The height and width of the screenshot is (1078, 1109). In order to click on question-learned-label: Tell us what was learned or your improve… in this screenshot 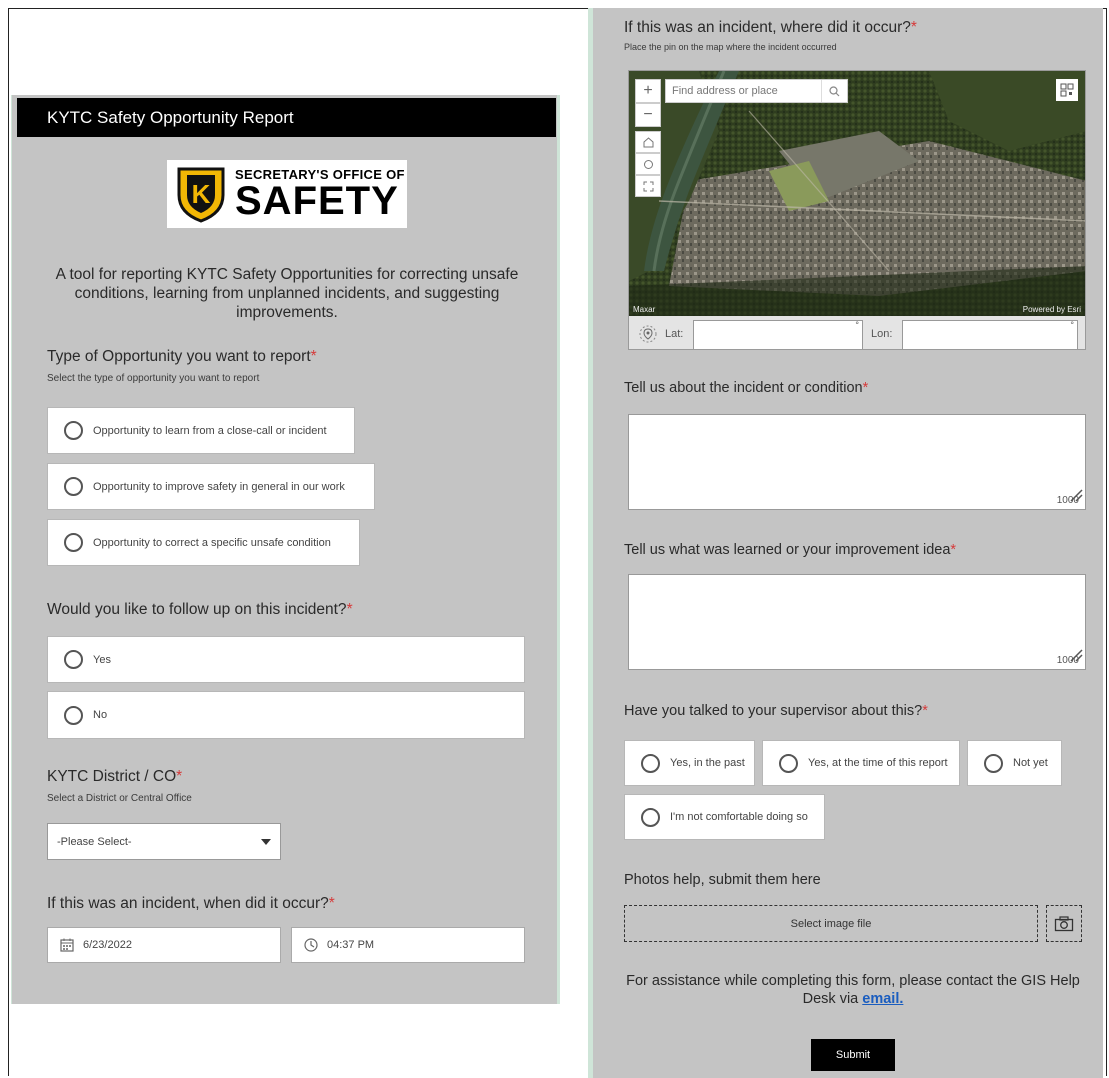, I will do `click(790, 550)`.